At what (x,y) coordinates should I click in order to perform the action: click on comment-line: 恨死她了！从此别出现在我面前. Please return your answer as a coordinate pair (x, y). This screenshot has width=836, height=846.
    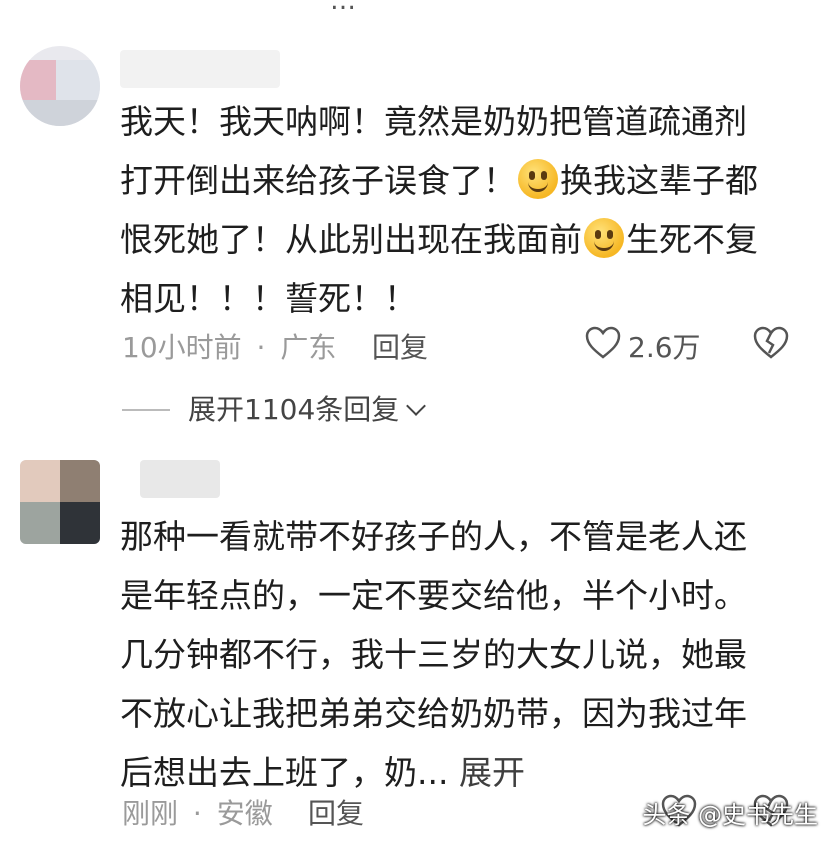
    Looking at the image, I should click on (351, 239).